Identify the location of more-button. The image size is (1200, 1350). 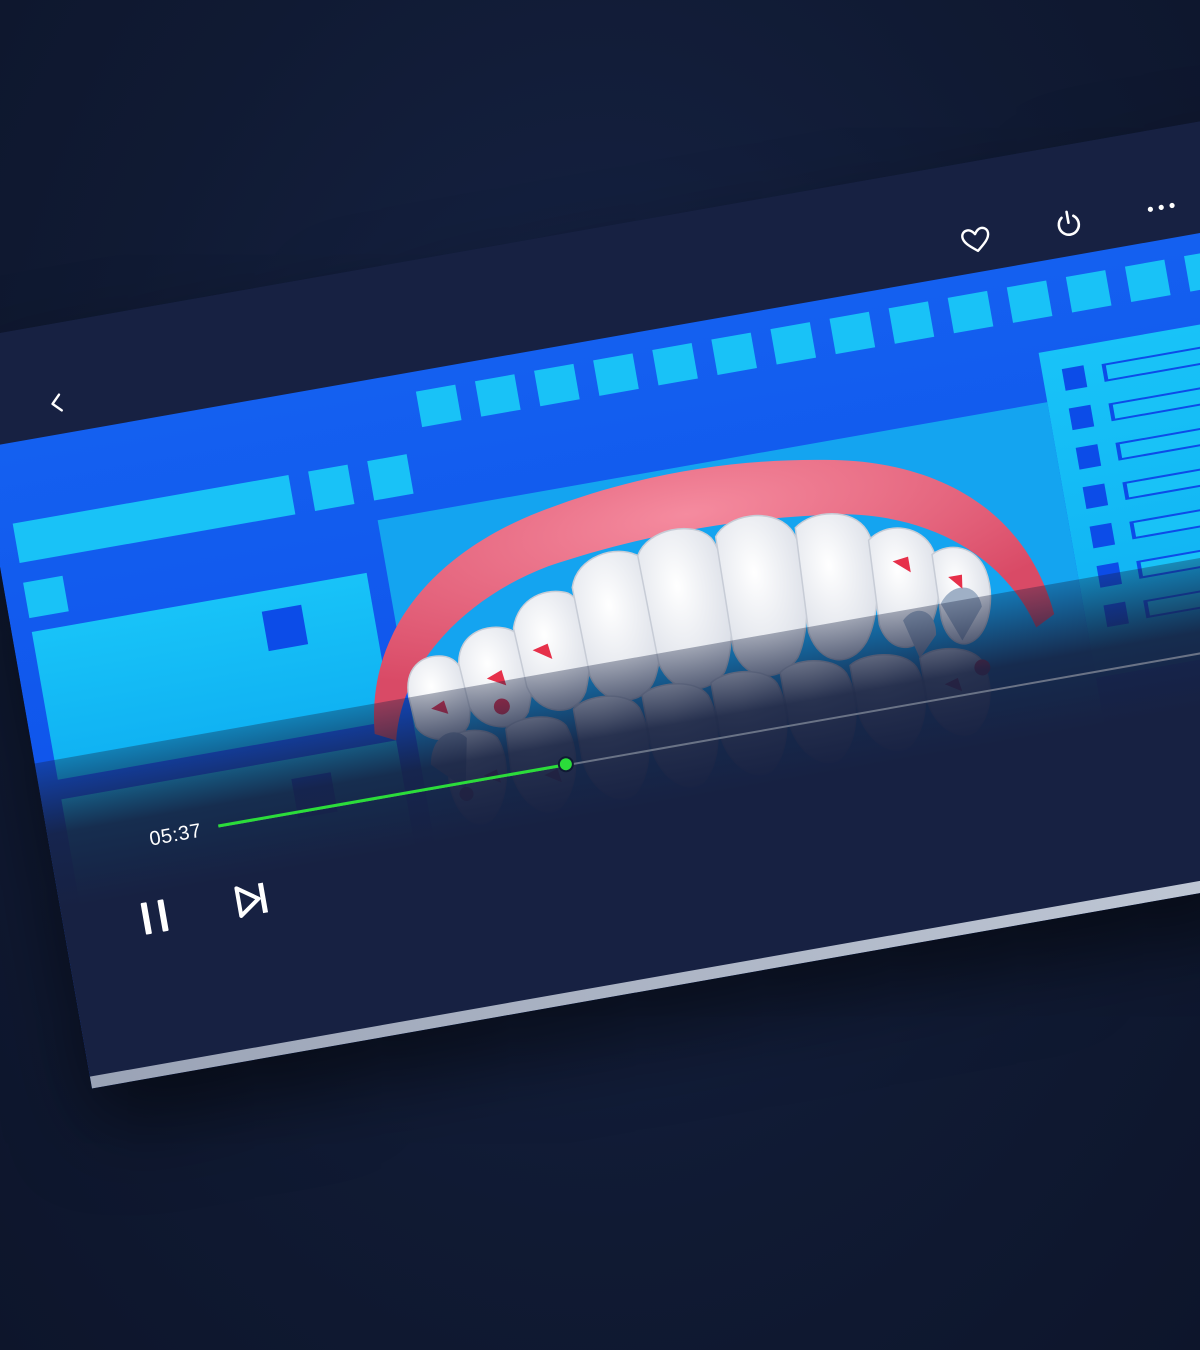
(1161, 208).